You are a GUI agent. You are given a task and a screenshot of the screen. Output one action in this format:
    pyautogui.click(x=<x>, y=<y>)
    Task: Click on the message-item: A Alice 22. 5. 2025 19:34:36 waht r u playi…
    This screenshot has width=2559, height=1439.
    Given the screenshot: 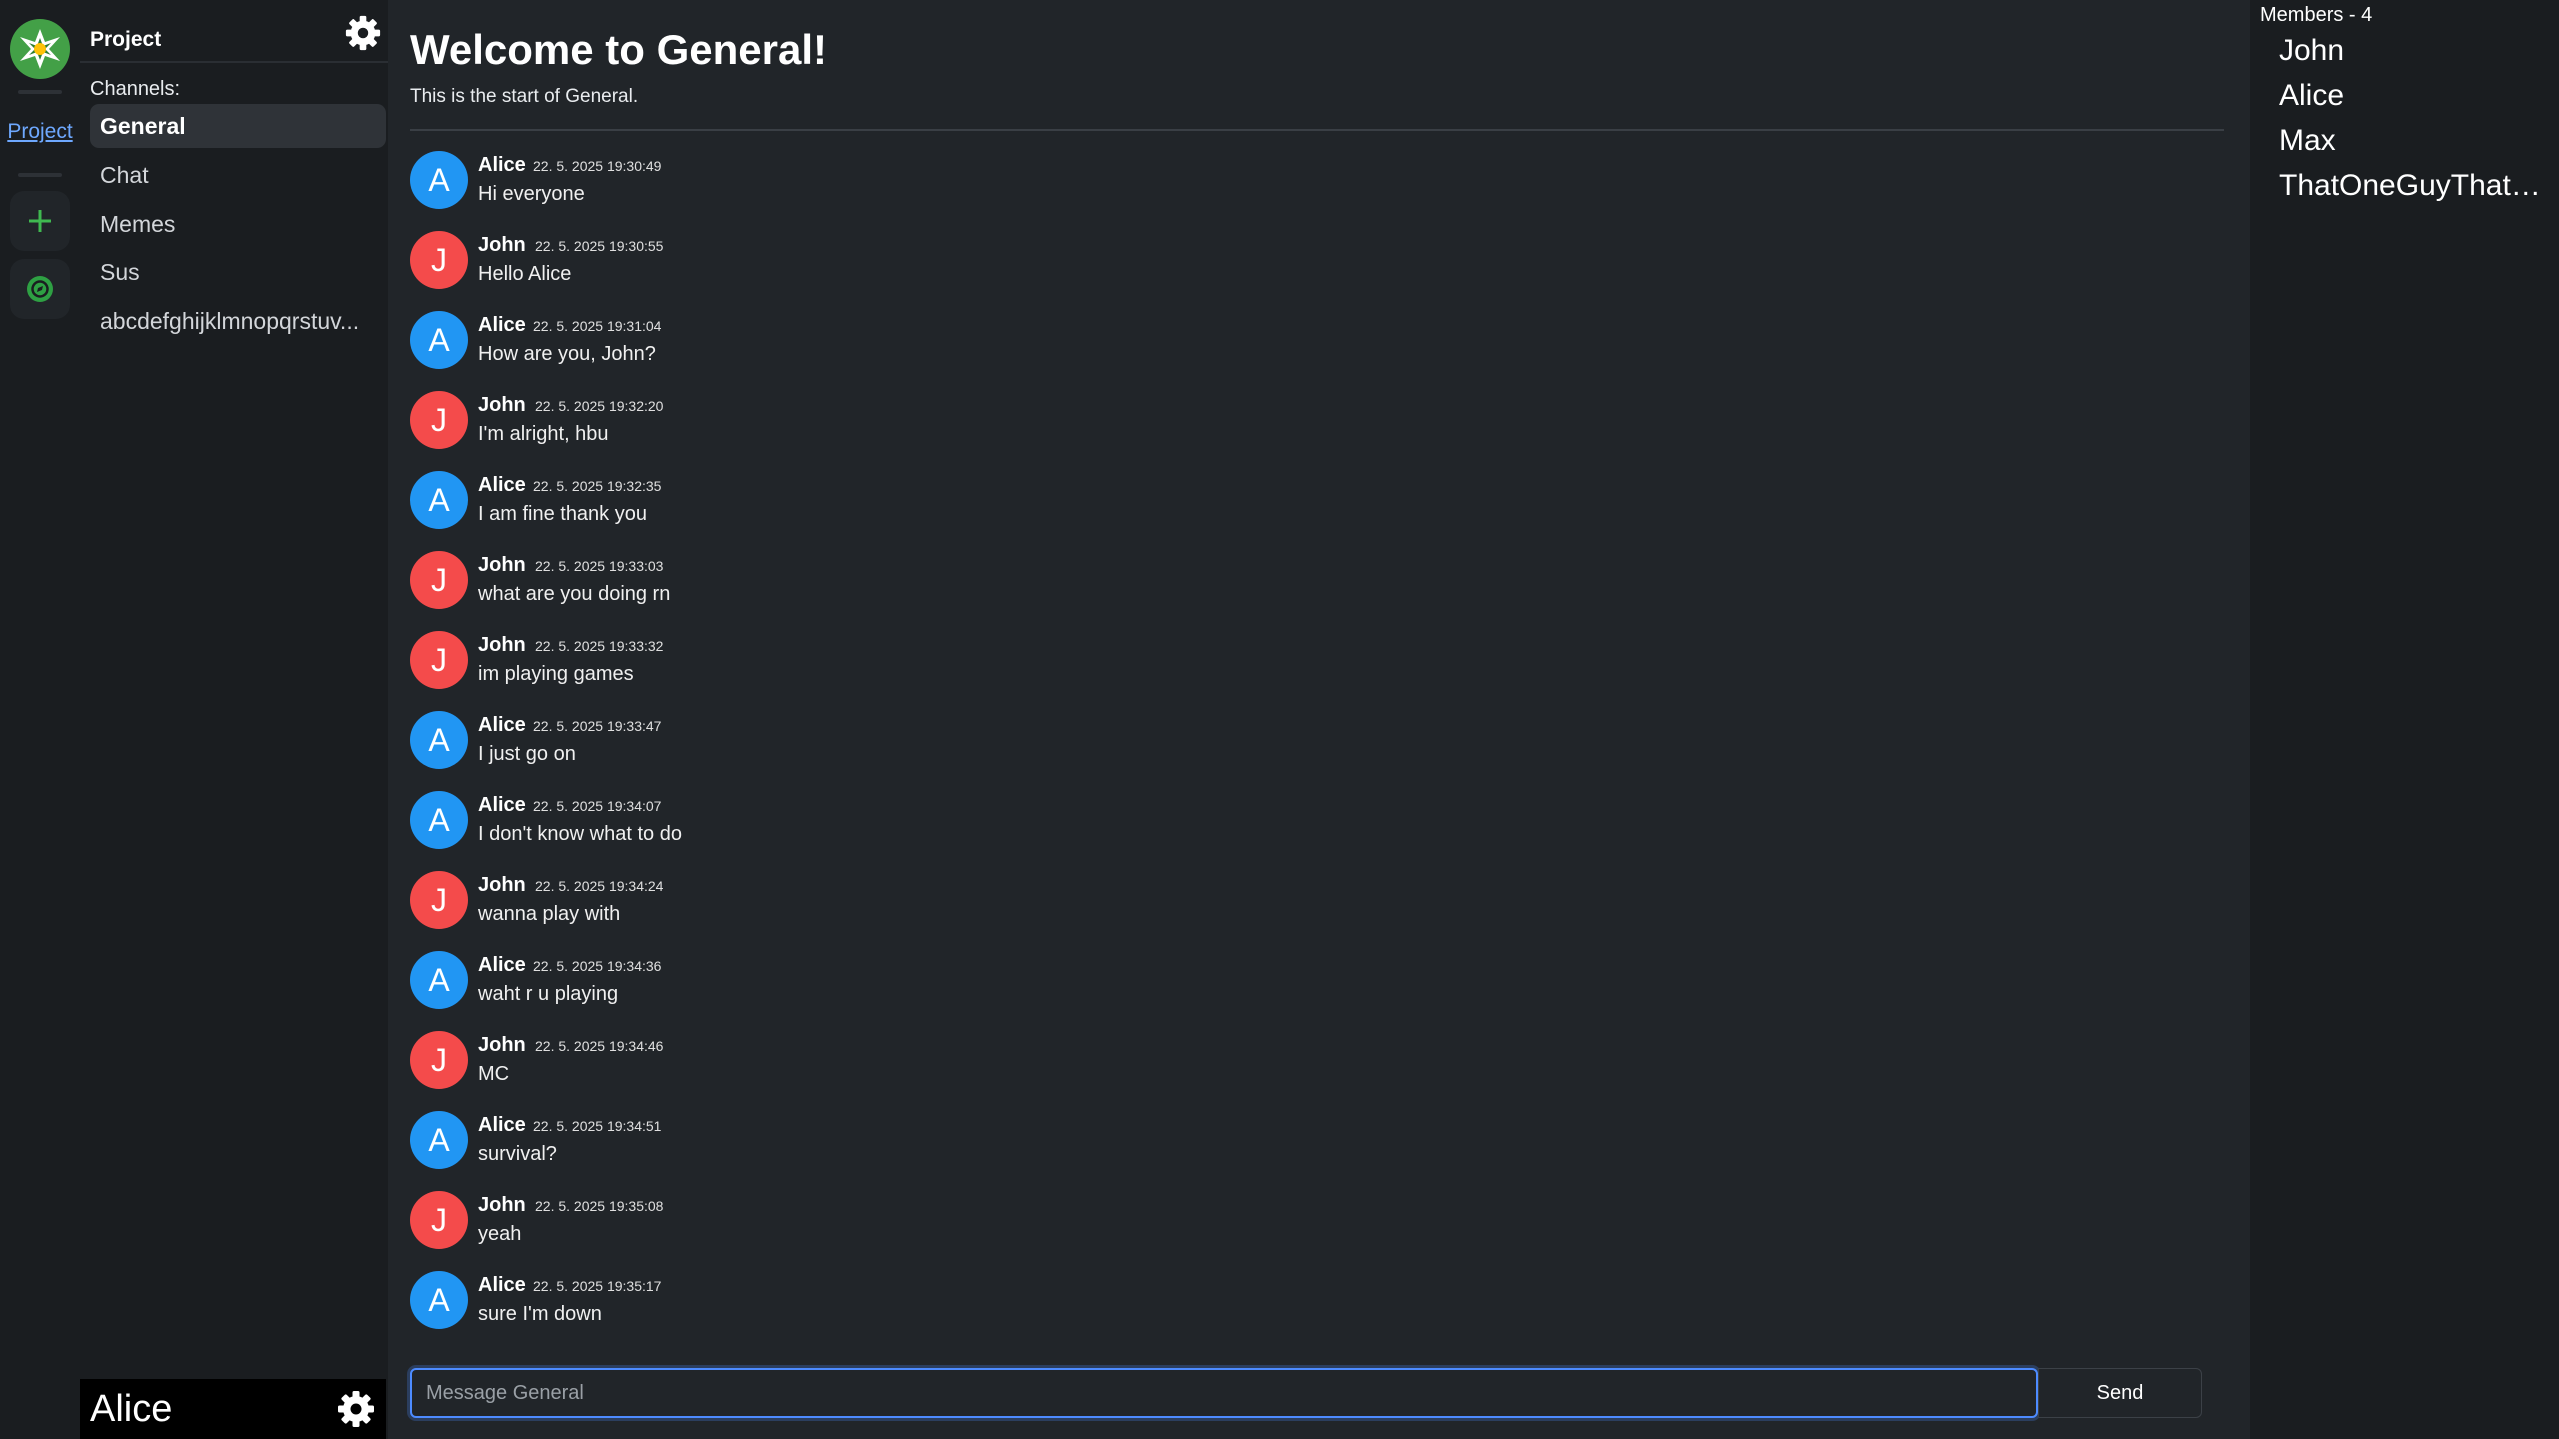 What is the action you would take?
    pyautogui.click(x=1310, y=988)
    